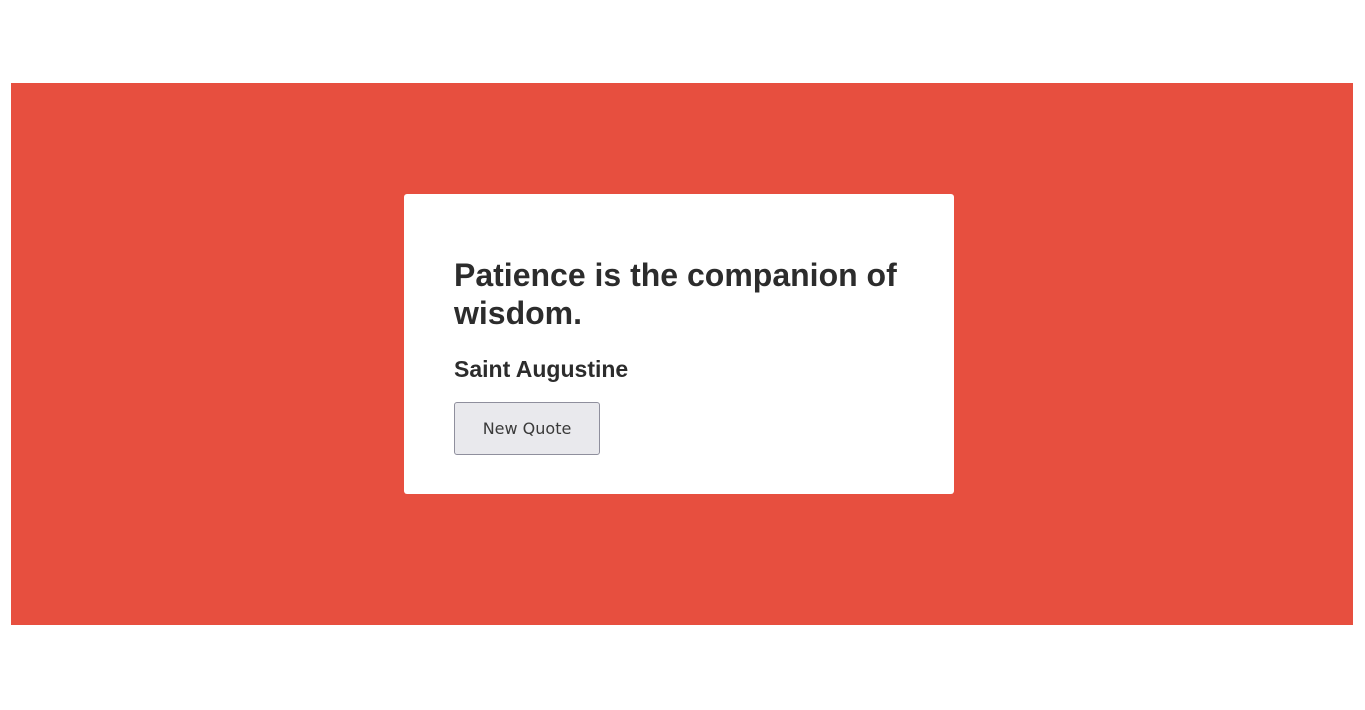 The width and height of the screenshot is (1365, 710). What do you see at coordinates (527, 428) in the screenshot?
I see `new-quote-button: New Quote` at bounding box center [527, 428].